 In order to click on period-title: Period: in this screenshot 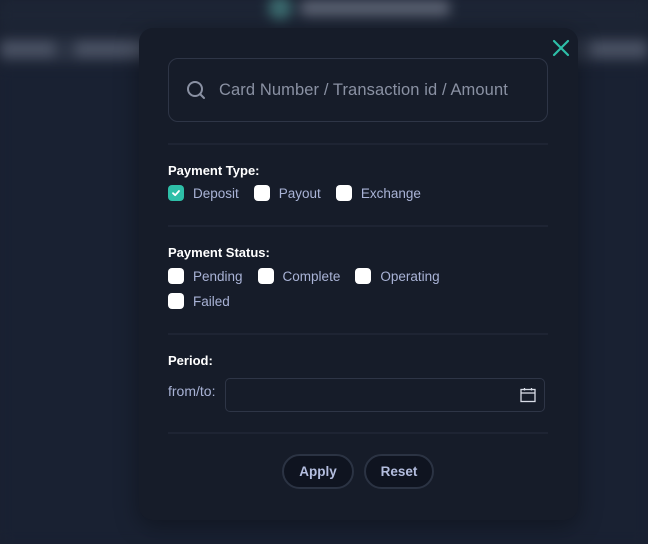, I will do `click(190, 360)`.